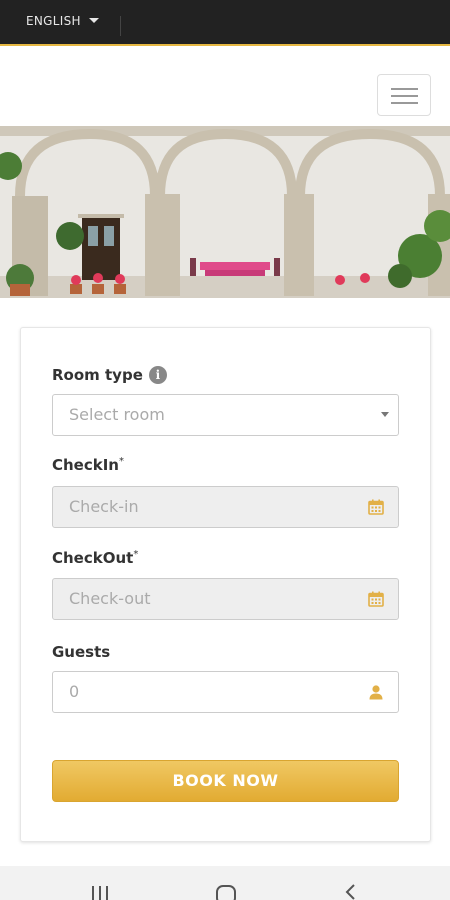  I want to click on home-icon, so click(226, 892).